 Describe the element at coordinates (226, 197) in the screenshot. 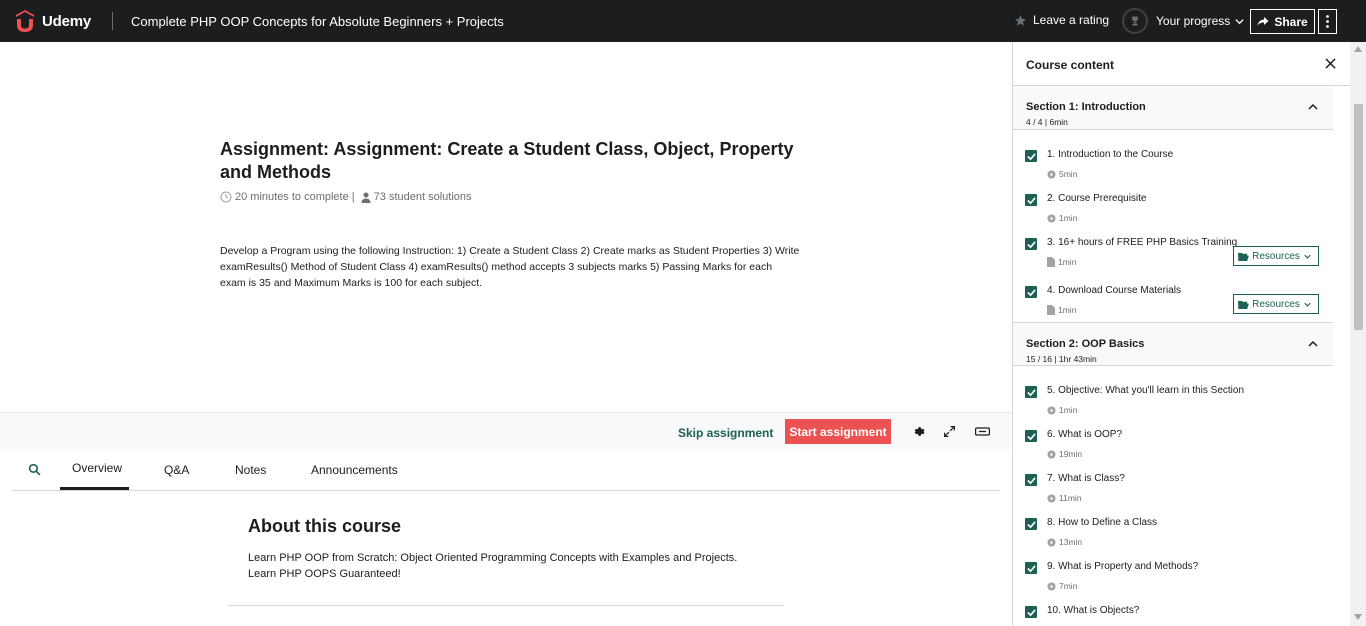

I see `clock-icon` at that location.